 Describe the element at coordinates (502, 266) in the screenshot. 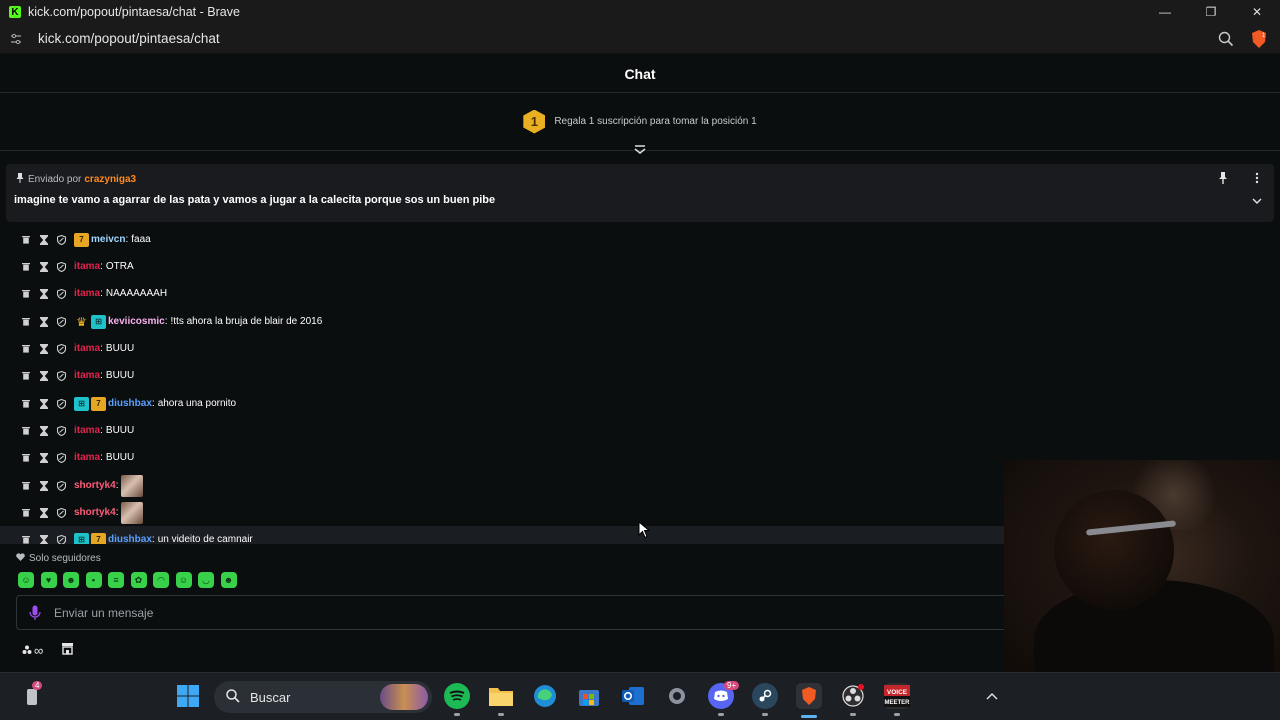

I see `chat-message-row: itama: OTRA` at that location.